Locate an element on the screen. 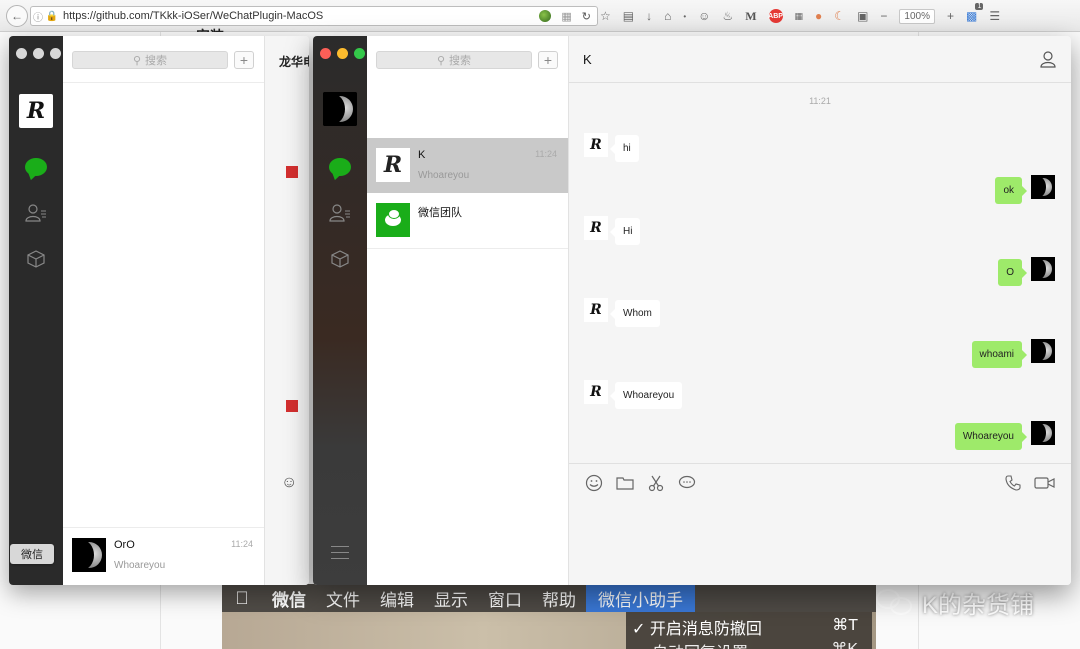 The height and width of the screenshot is (649, 1080). notification-badge: 1 is located at coordinates (979, 6).